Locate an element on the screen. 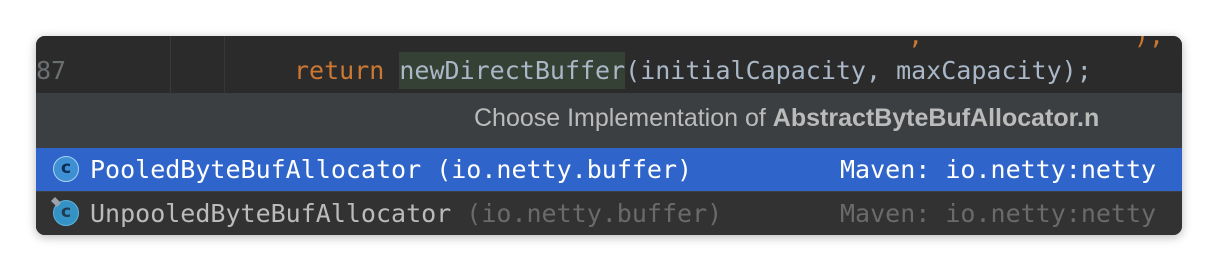 This screenshot has height=272, width=1218. library-class-icon is located at coordinates (65, 211).